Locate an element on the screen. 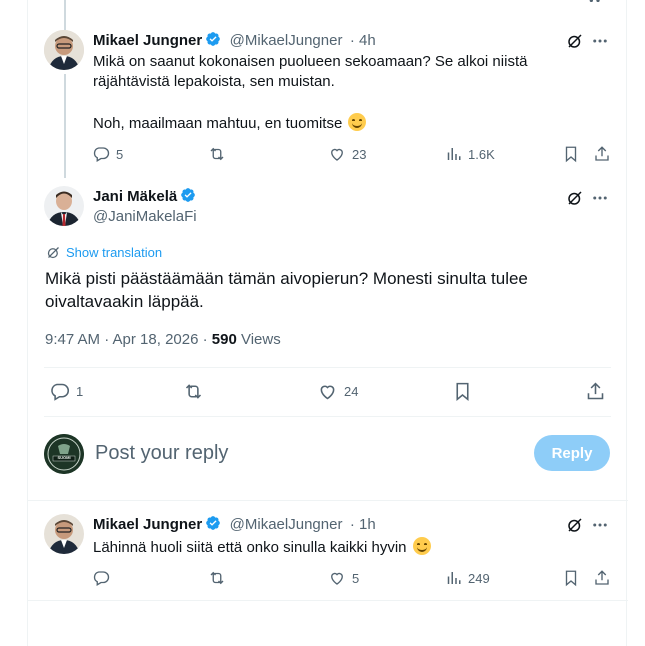  views-label: Views is located at coordinates (260, 339).